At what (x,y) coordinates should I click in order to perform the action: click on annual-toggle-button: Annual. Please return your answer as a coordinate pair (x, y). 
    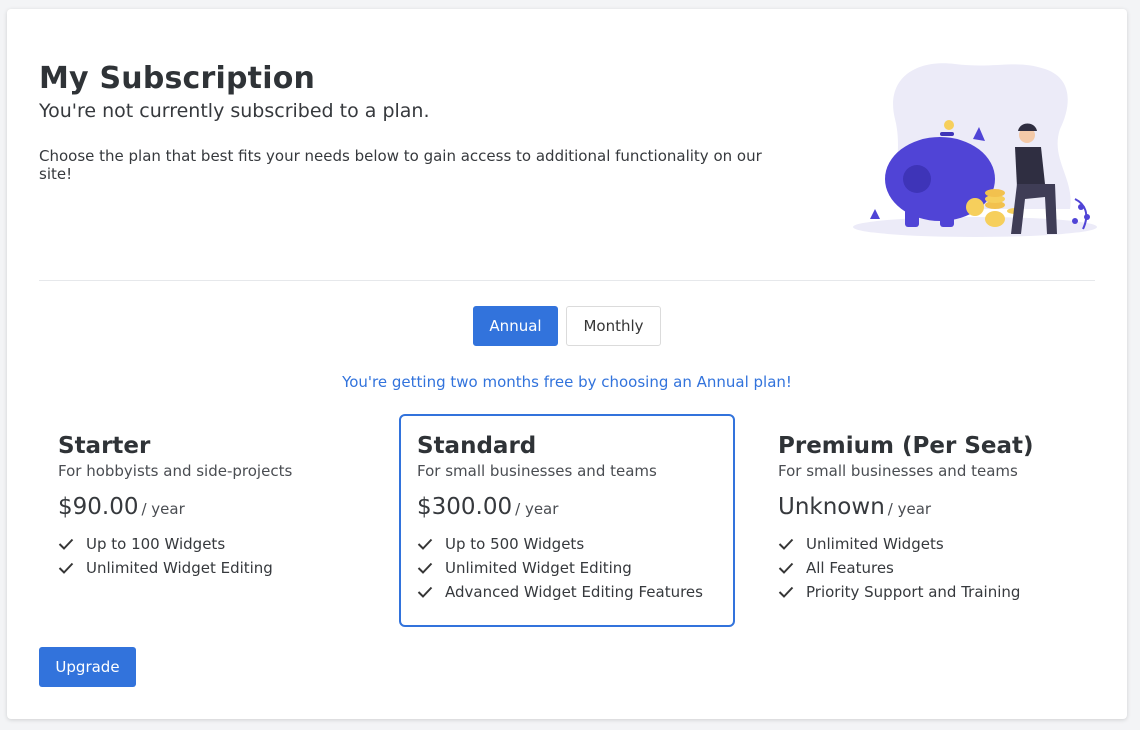
    Looking at the image, I should click on (515, 326).